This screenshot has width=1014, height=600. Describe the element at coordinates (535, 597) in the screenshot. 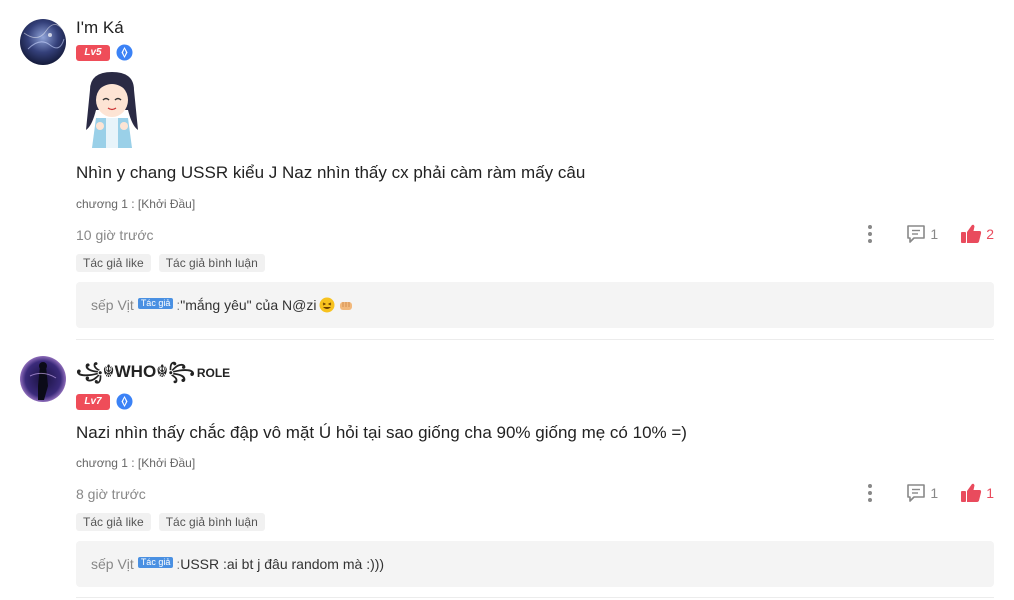

I see `comment-divider` at that location.